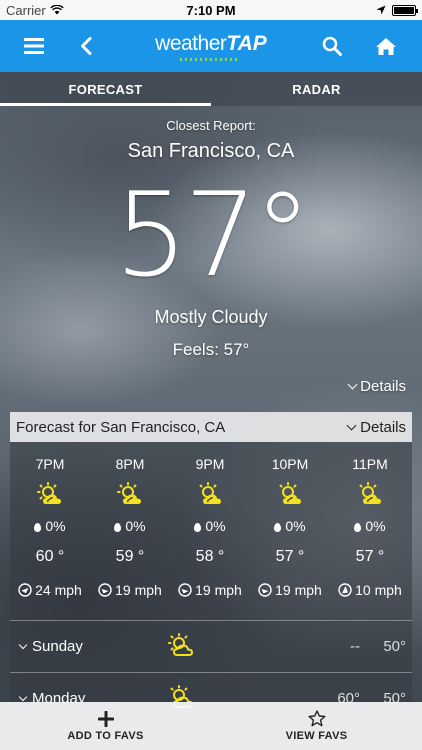 The width and height of the screenshot is (422, 750). I want to click on home-icon, so click(386, 46).